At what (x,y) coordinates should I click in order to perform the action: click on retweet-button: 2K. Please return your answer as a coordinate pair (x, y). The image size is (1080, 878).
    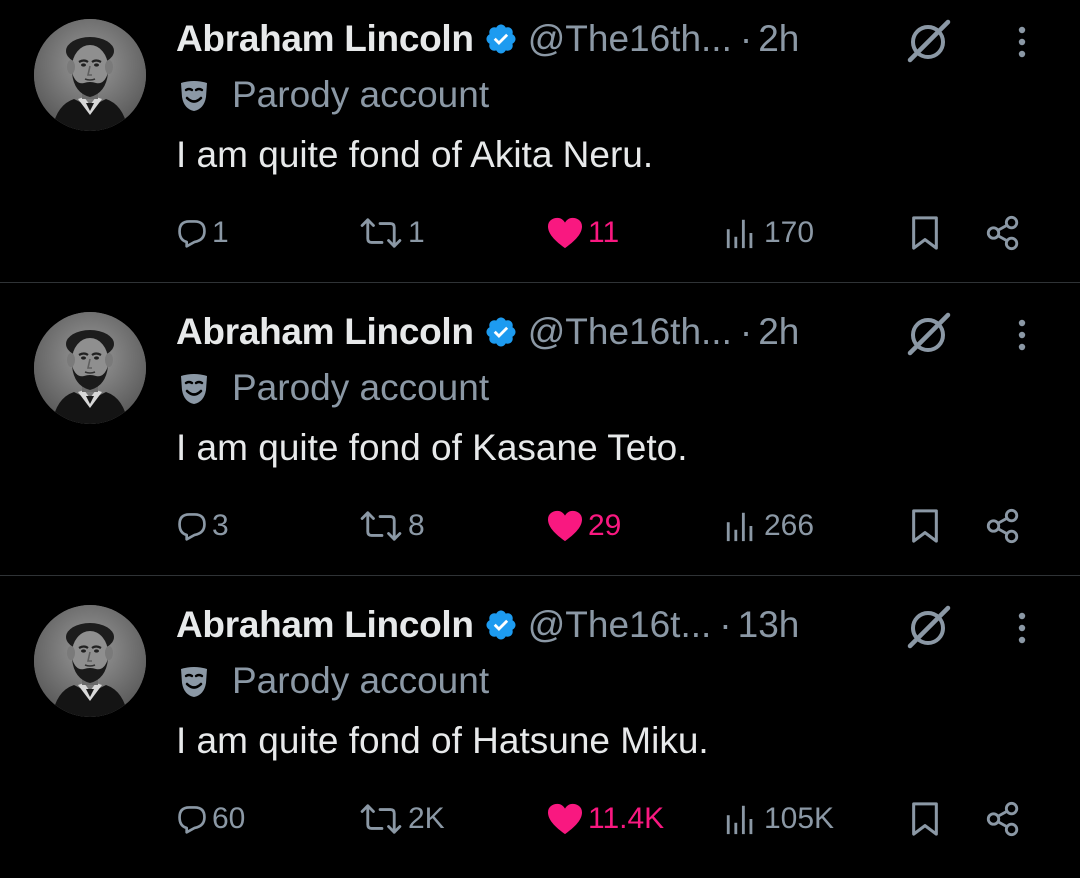
    Looking at the image, I should click on (401, 819).